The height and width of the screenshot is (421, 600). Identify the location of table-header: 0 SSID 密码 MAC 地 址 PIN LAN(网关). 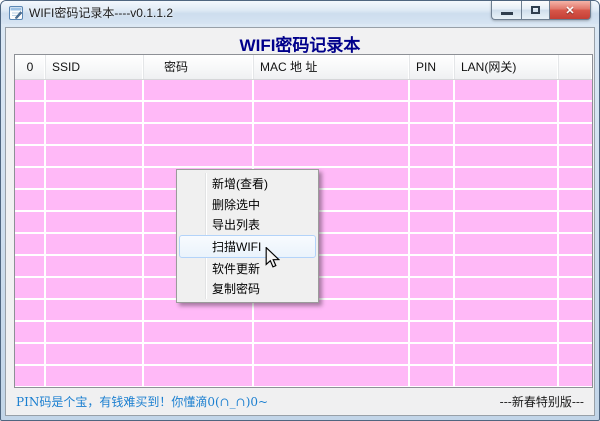
(303, 67).